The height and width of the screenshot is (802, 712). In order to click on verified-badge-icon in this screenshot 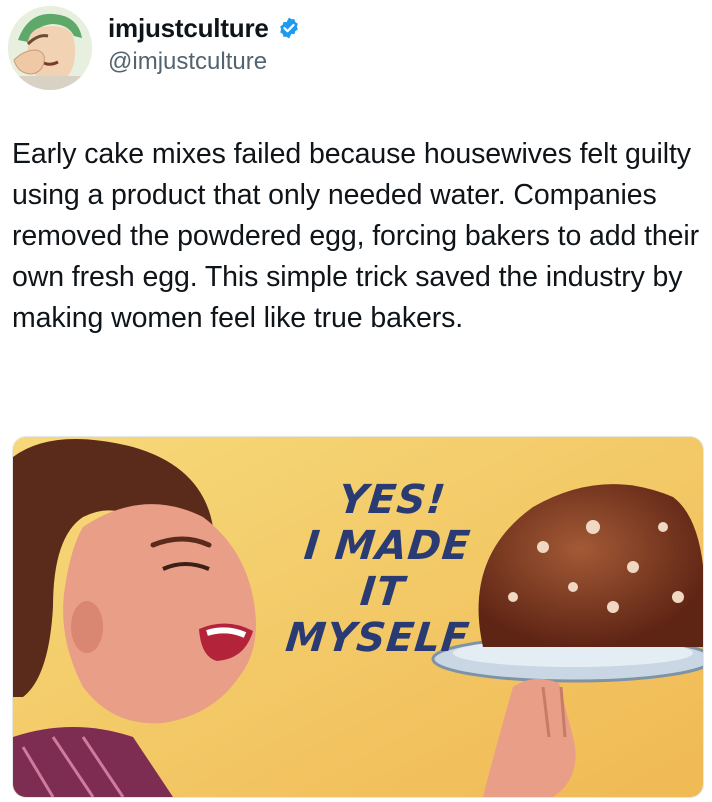, I will do `click(289, 28)`.